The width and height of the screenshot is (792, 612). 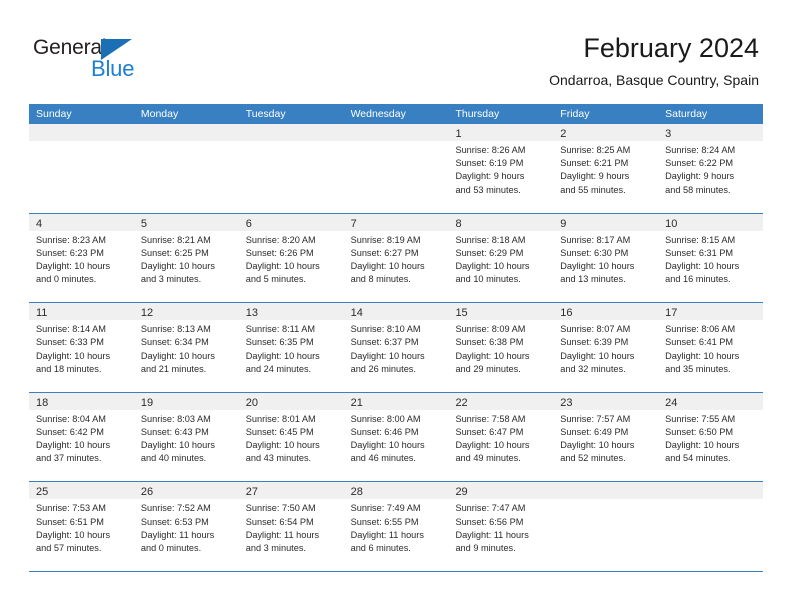 What do you see at coordinates (69, 458) in the screenshot?
I see `day-detail-line: and 37 minutes.` at bounding box center [69, 458].